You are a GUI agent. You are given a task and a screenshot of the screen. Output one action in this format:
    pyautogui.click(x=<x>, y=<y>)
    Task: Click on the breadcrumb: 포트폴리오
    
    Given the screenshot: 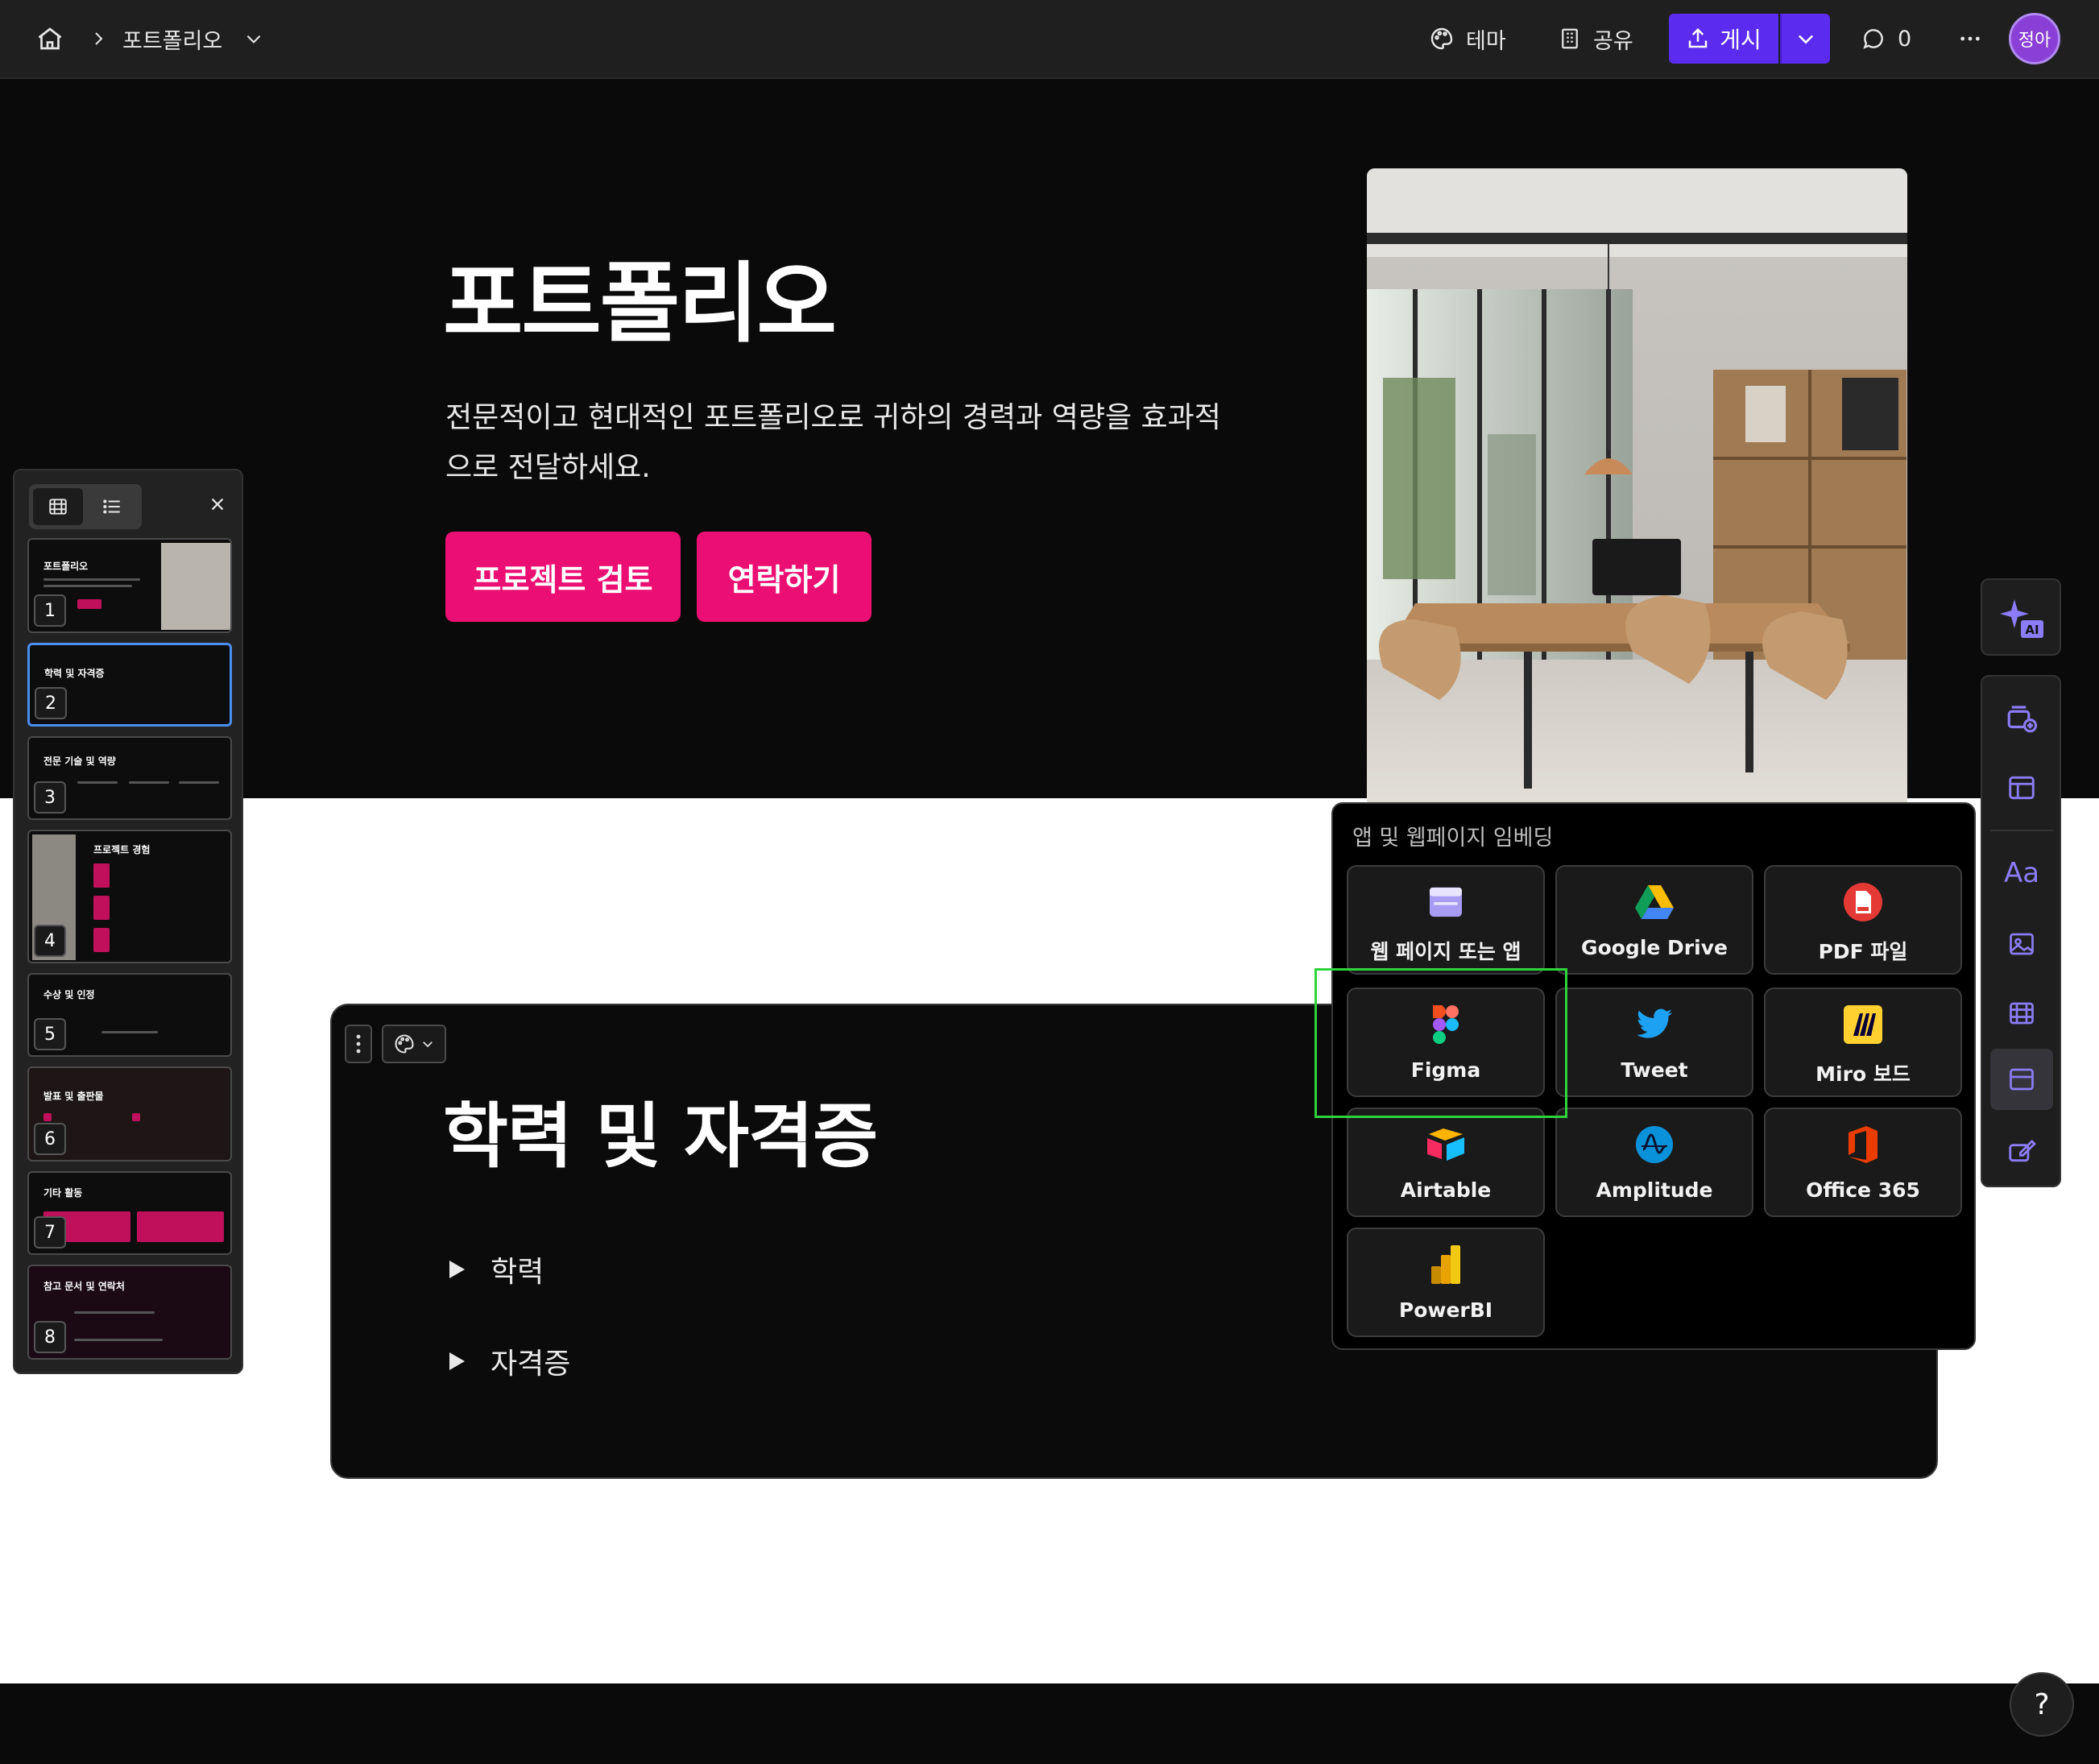 What is the action you would take?
    pyautogui.click(x=193, y=38)
    